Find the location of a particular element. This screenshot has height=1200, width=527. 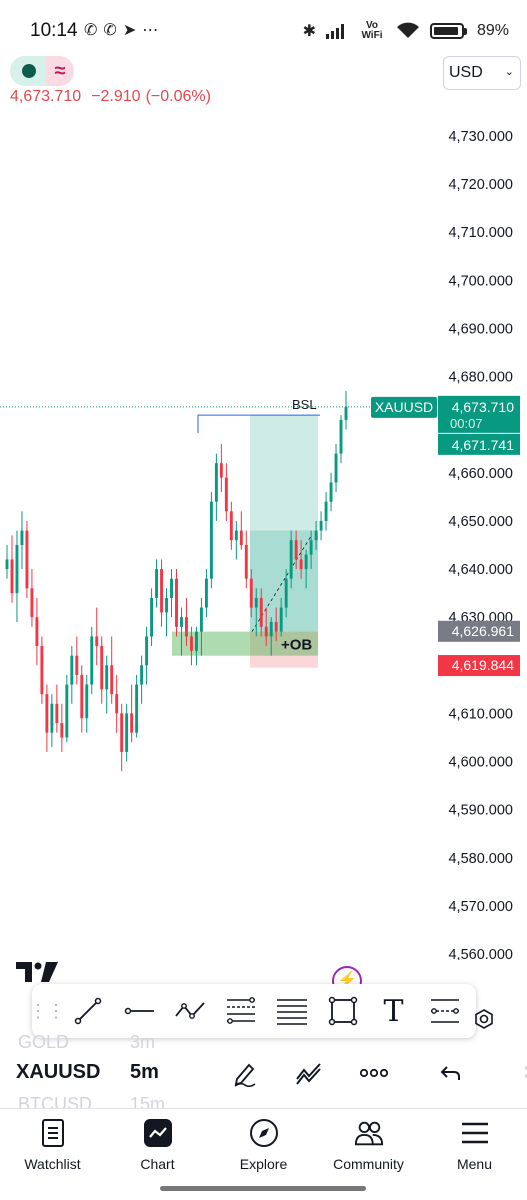

undo-icon is located at coordinates (451, 1073).